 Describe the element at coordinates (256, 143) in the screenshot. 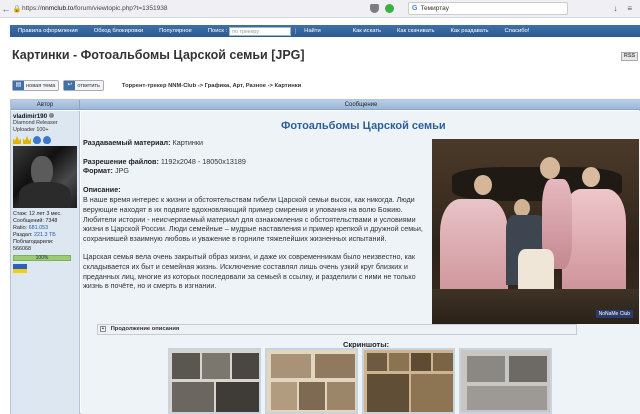

I see `material-row: Раздаваемый материал: Картинки` at that location.